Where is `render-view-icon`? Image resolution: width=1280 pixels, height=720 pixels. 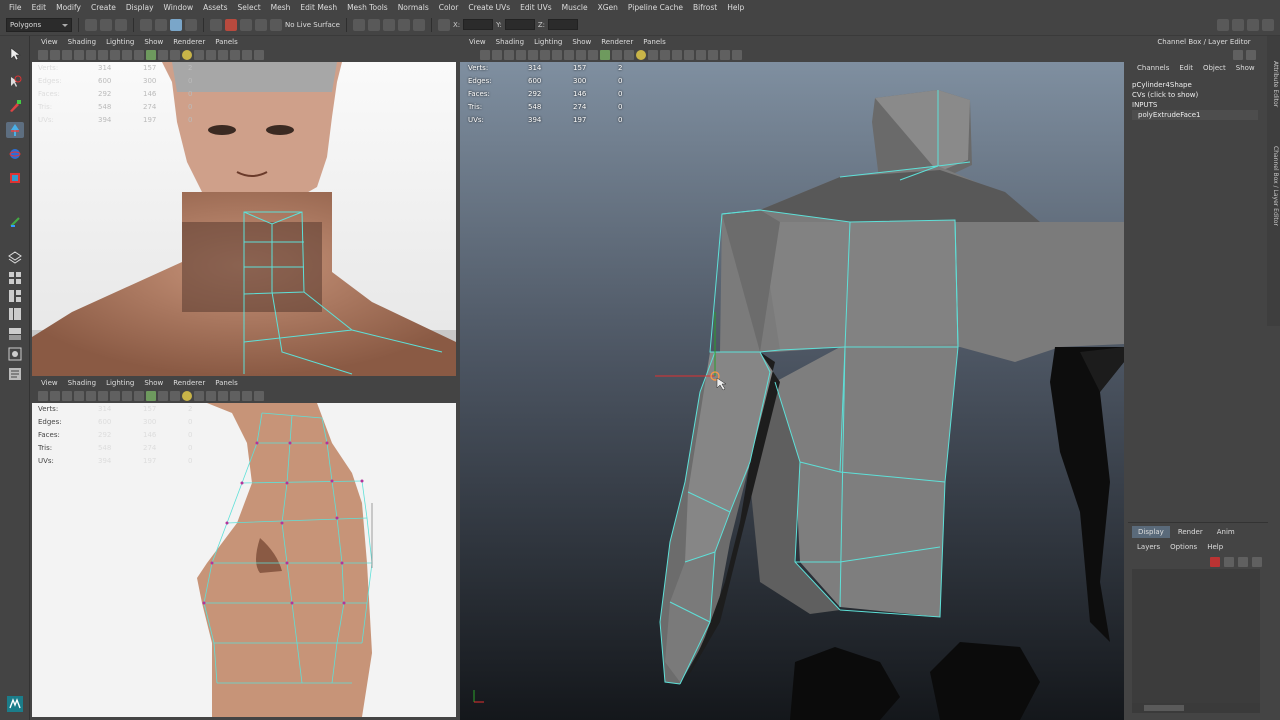
render-view-icon is located at coordinates (358, 24).